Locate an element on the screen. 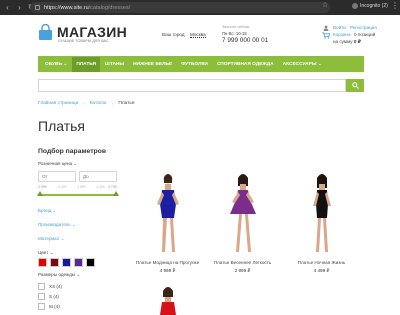 Image resolution: width=400 pixels, height=315 pixels. size-label: S (4) is located at coordinates (54, 296).